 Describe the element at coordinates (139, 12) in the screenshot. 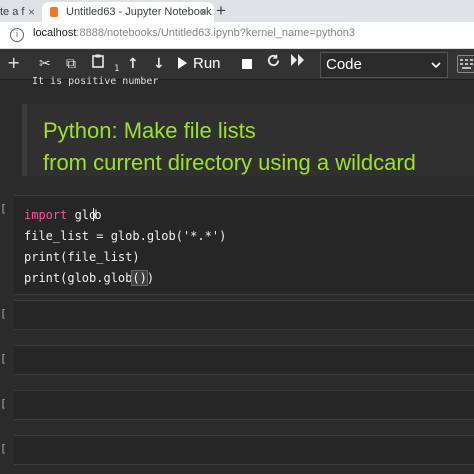

I see `browser-tab-title: Untitled63 - Jupyter Notebook` at that location.